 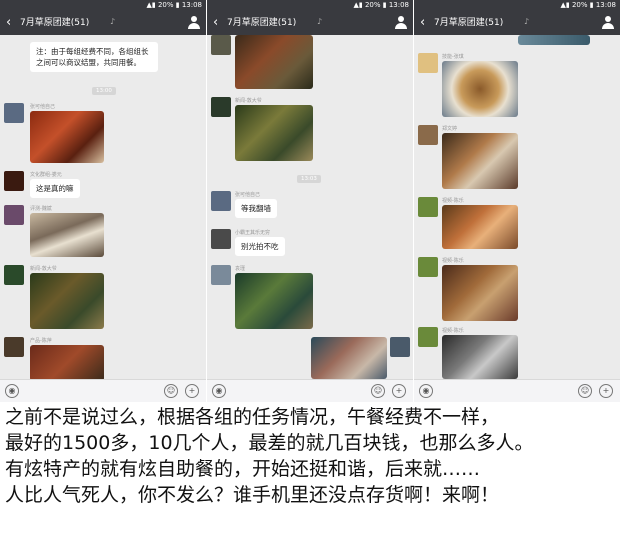 What do you see at coordinates (269, 443) in the screenshot?
I see `caption-line: 最好的1500多，10几个人，最差的就几百块钱，也那么多人。` at bounding box center [269, 443].